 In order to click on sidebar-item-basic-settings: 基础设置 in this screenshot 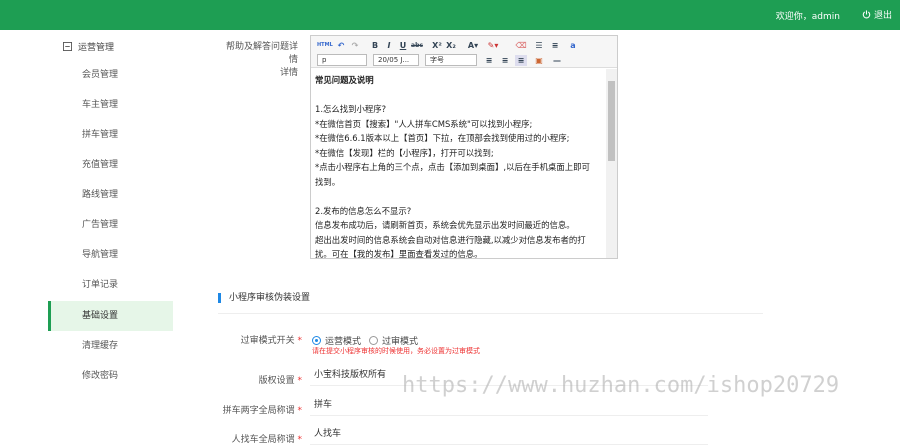, I will do `click(110, 316)`.